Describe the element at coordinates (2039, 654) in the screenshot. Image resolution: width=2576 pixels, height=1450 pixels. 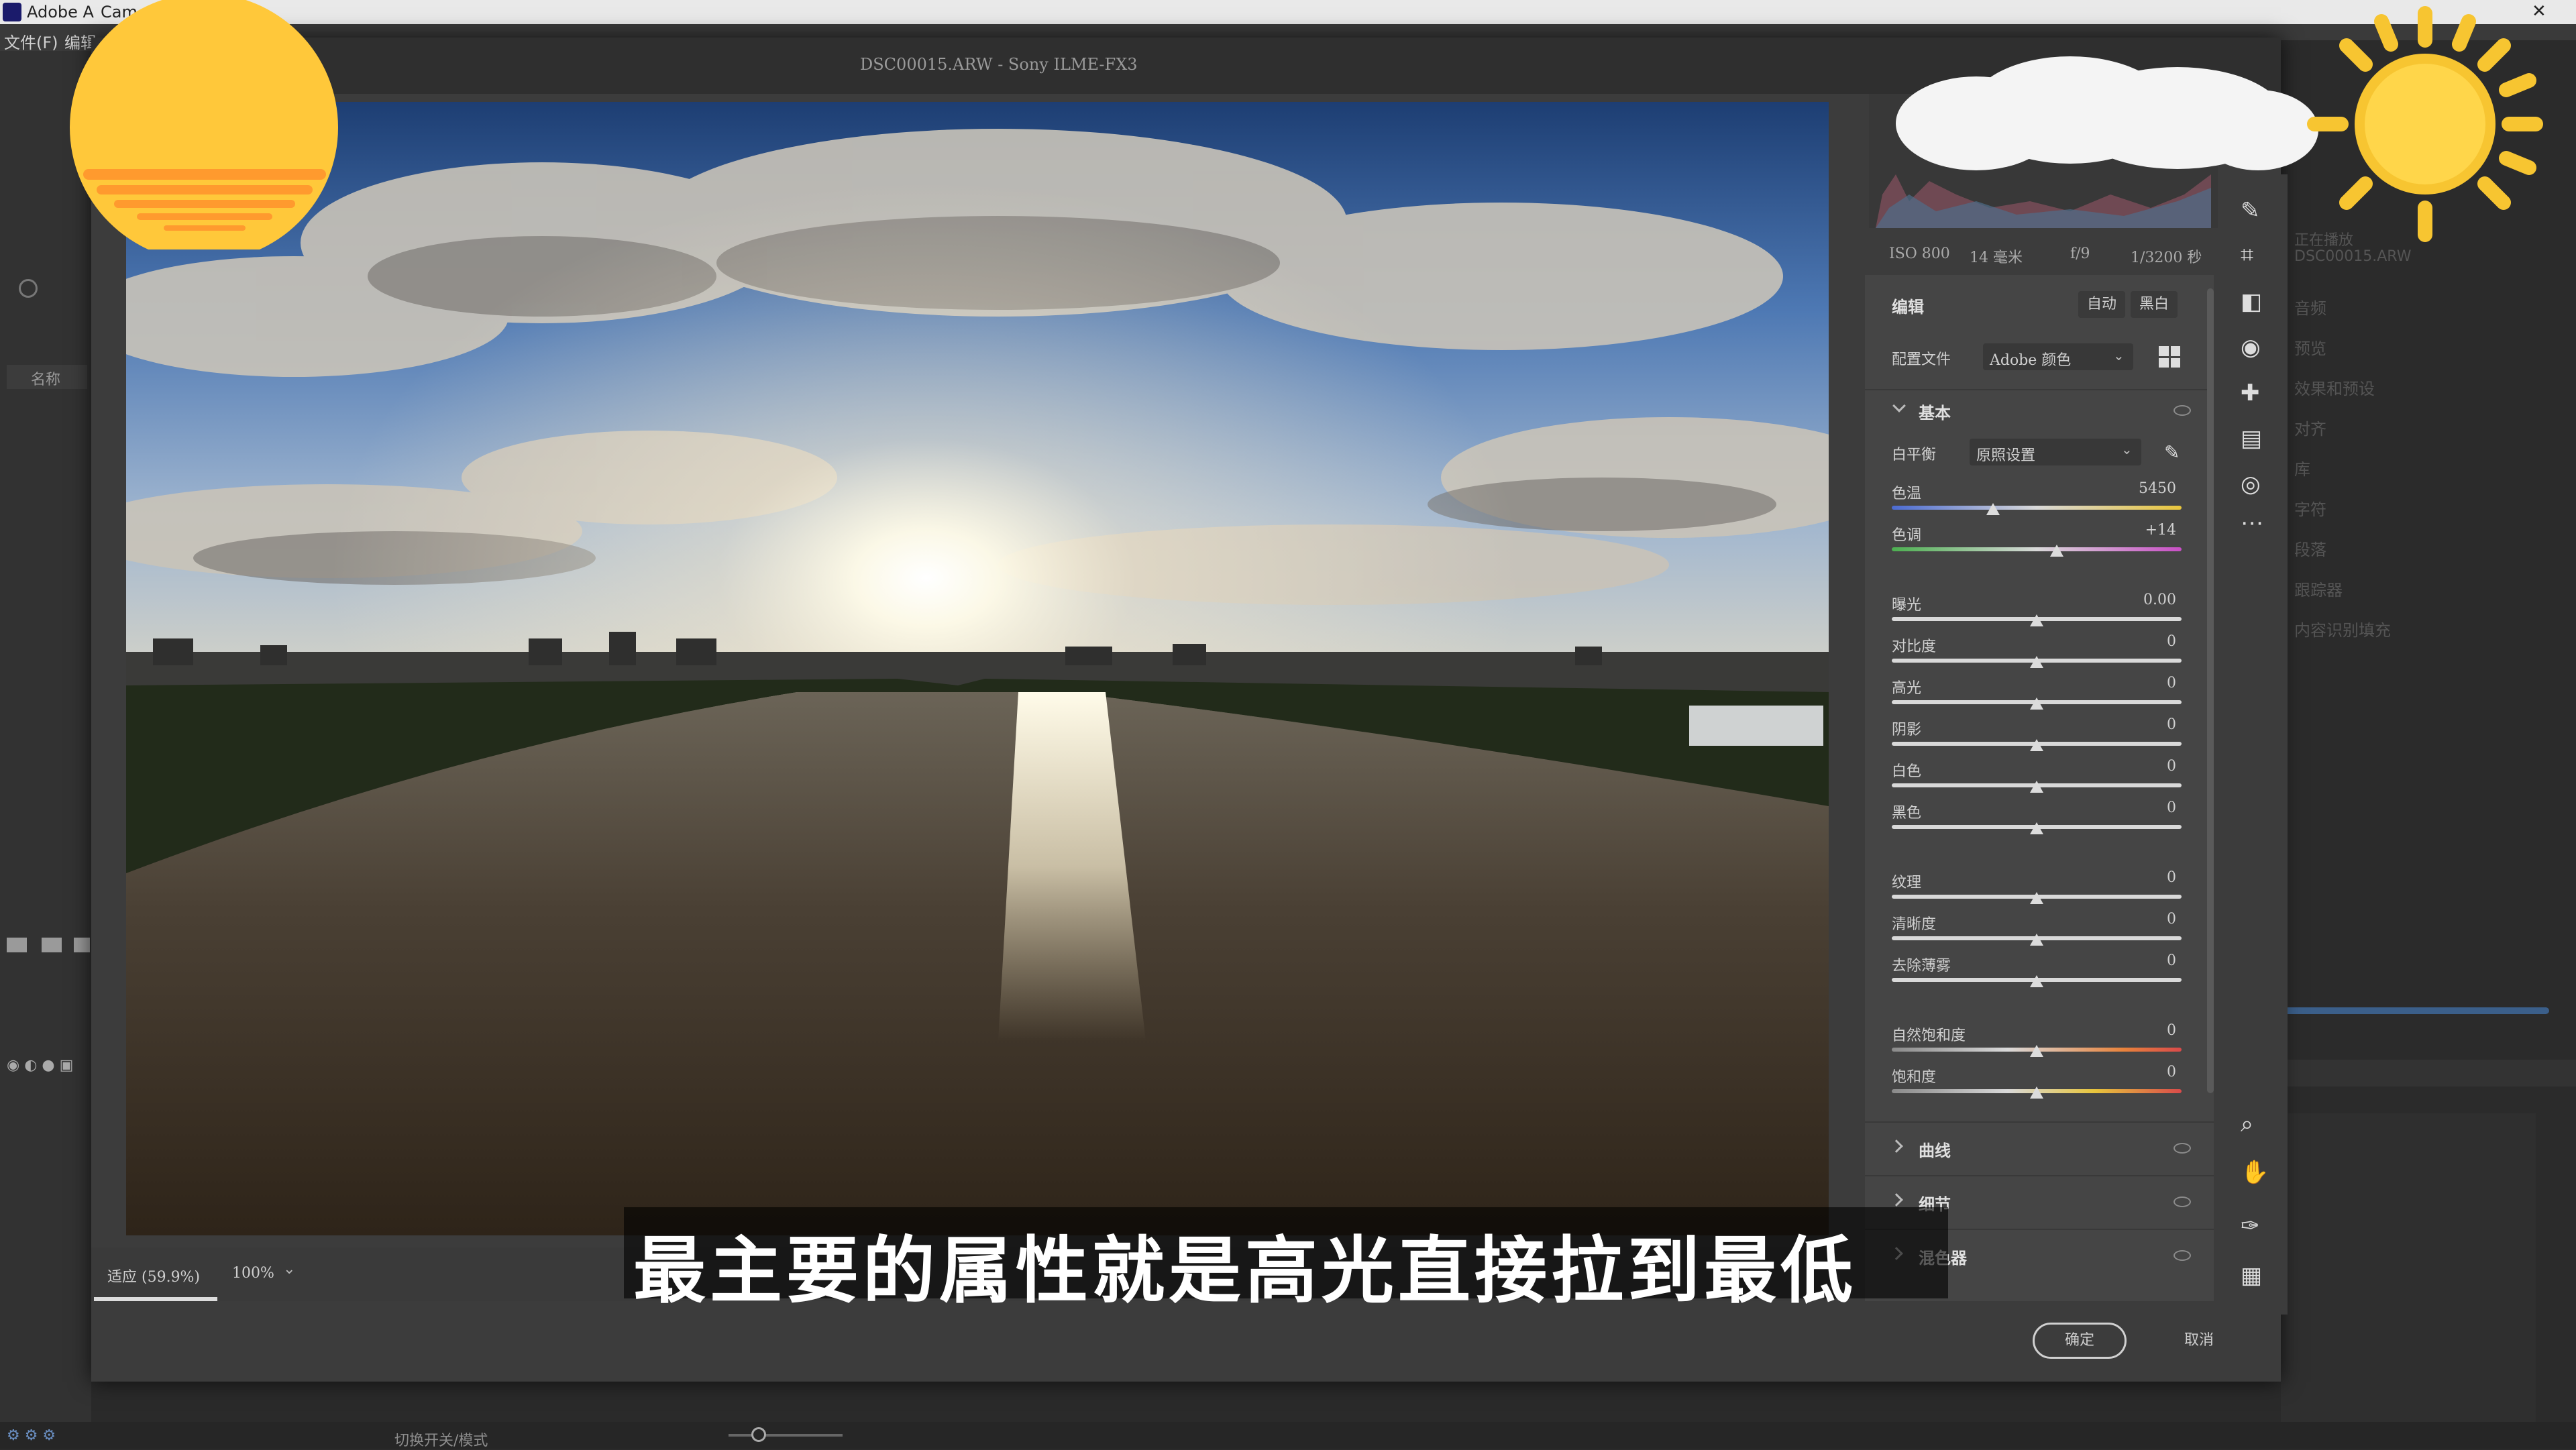
I see `slider-row: 对比度 0` at that location.